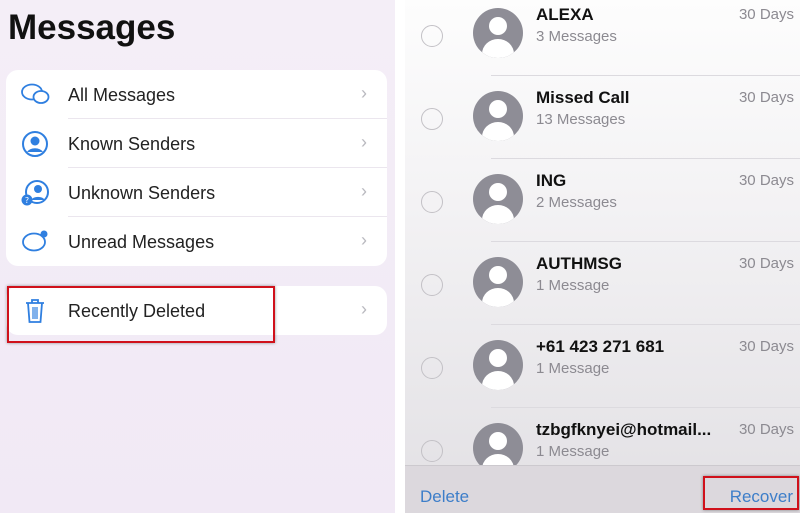 The image size is (800, 513). What do you see at coordinates (600, 346) in the screenshot?
I see `sender-name: +61 423 271 681` at bounding box center [600, 346].